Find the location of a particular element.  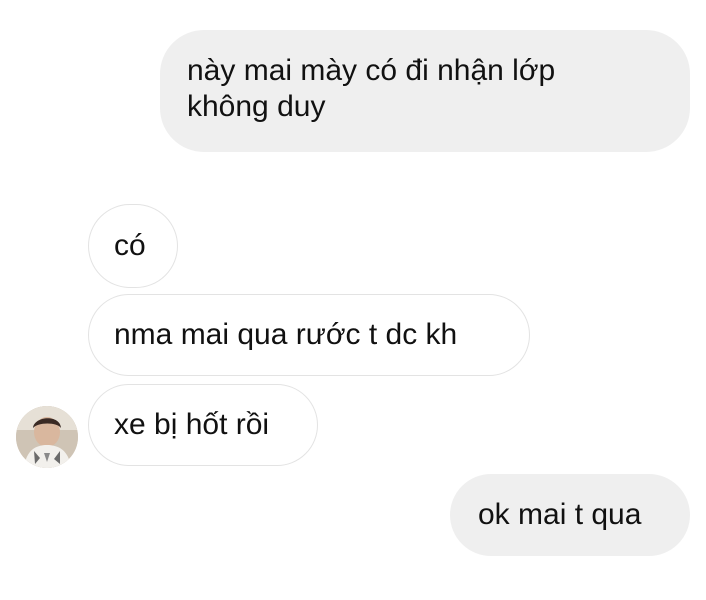

message-text: nma mai qua rước t dc kh is located at coordinates (286, 334).